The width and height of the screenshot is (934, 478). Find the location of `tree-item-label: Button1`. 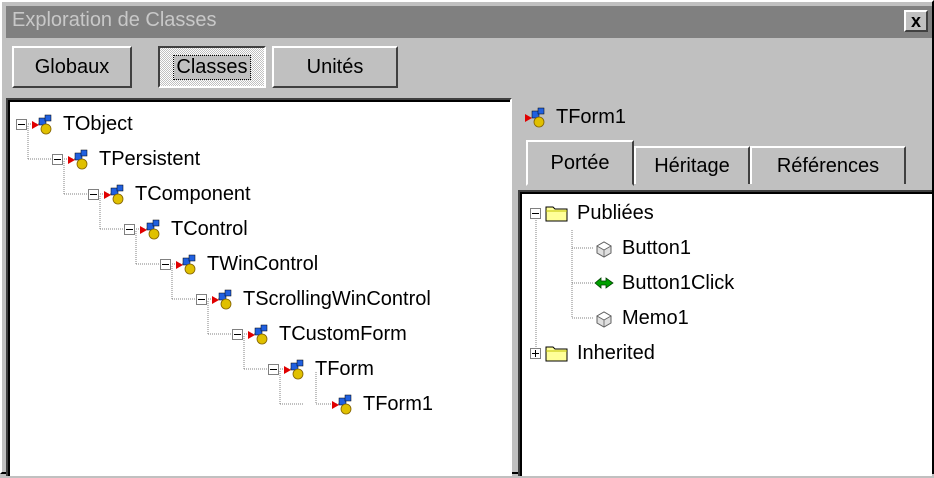

tree-item-label: Button1 is located at coordinates (656, 247).